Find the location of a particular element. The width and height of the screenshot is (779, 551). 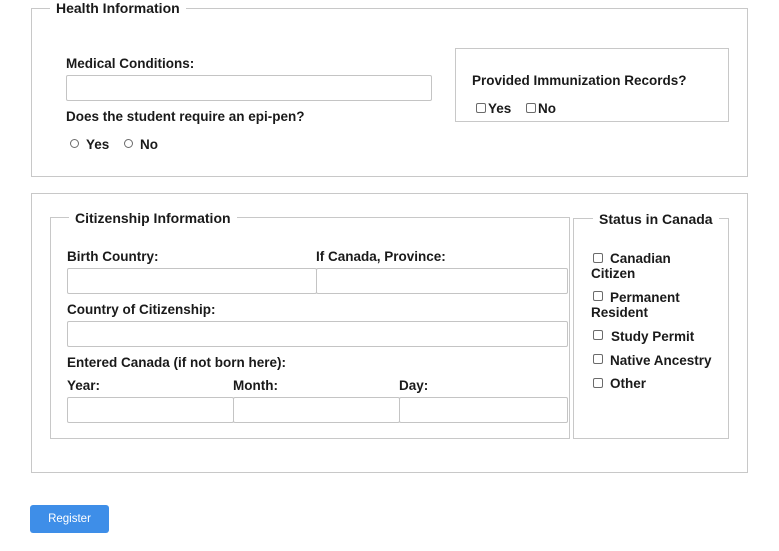

medical-conditions-label: Medical Conditions: is located at coordinates (130, 63).